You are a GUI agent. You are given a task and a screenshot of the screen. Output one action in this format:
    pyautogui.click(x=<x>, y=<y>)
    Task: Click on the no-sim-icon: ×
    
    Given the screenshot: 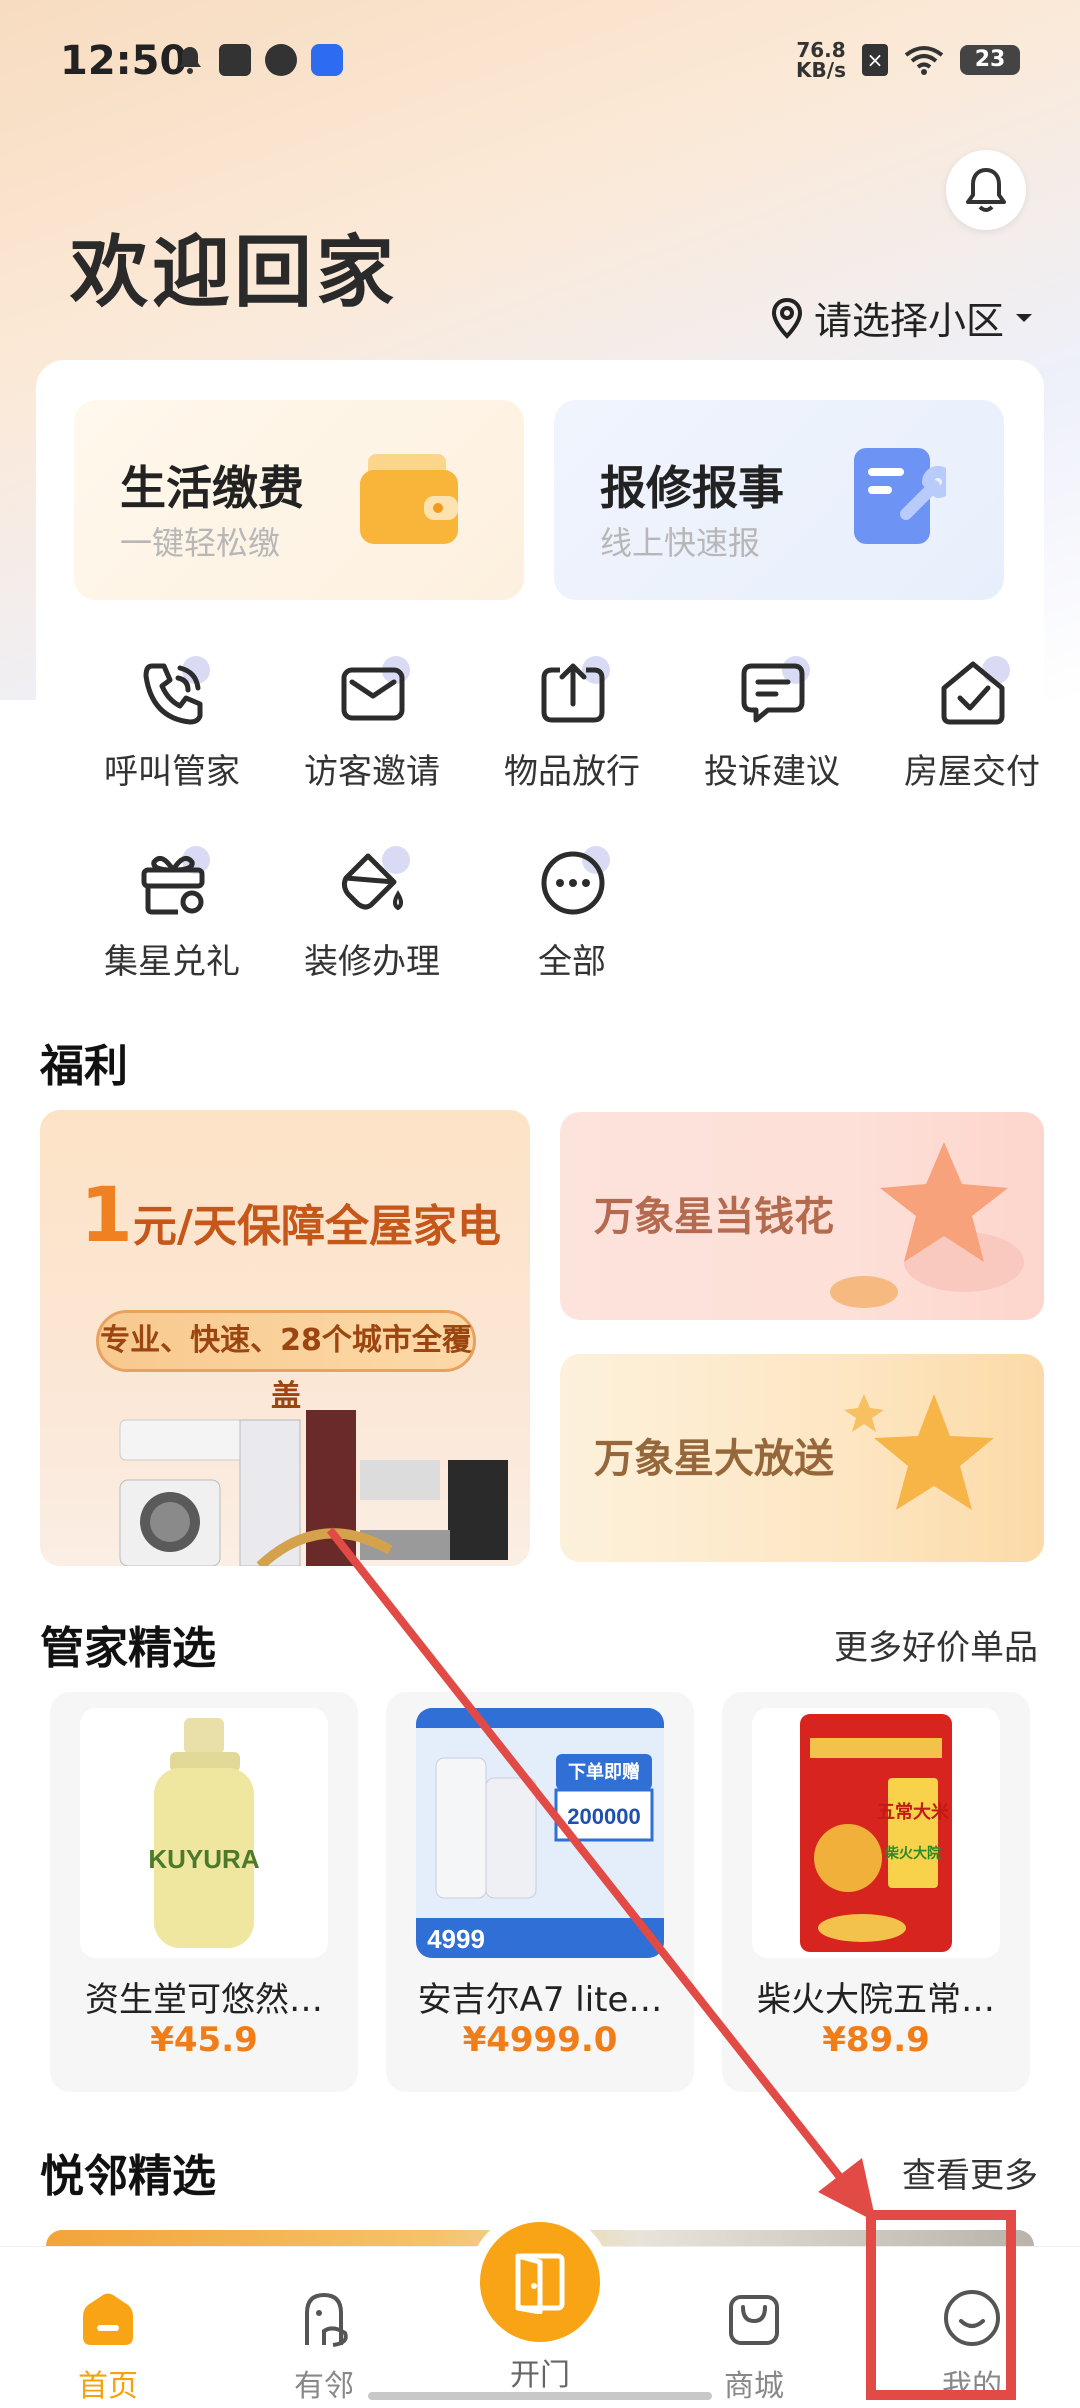 What is the action you would take?
    pyautogui.click(x=875, y=60)
    